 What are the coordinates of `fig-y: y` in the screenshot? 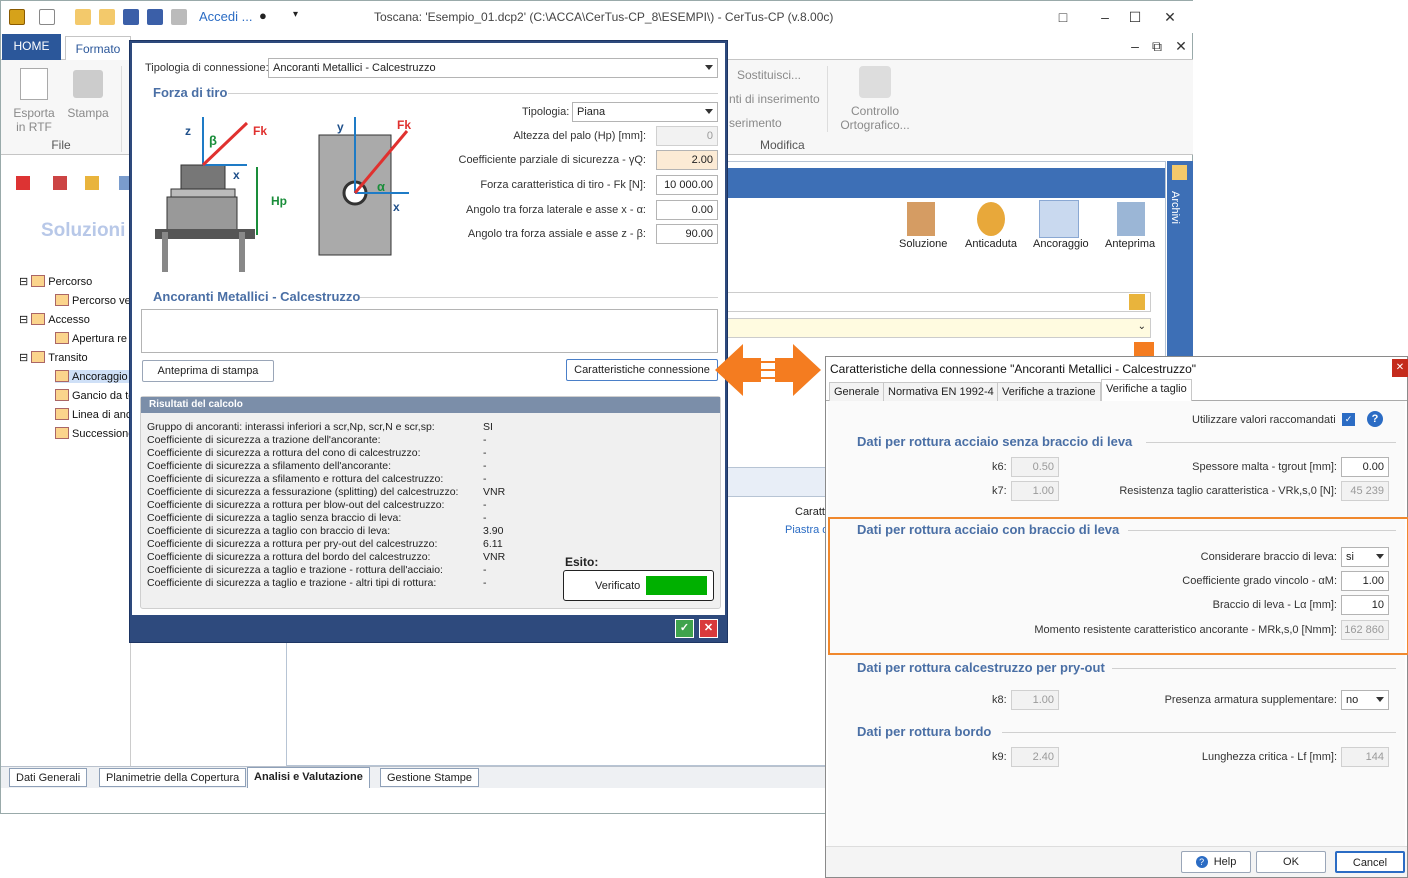 It's located at (340, 127).